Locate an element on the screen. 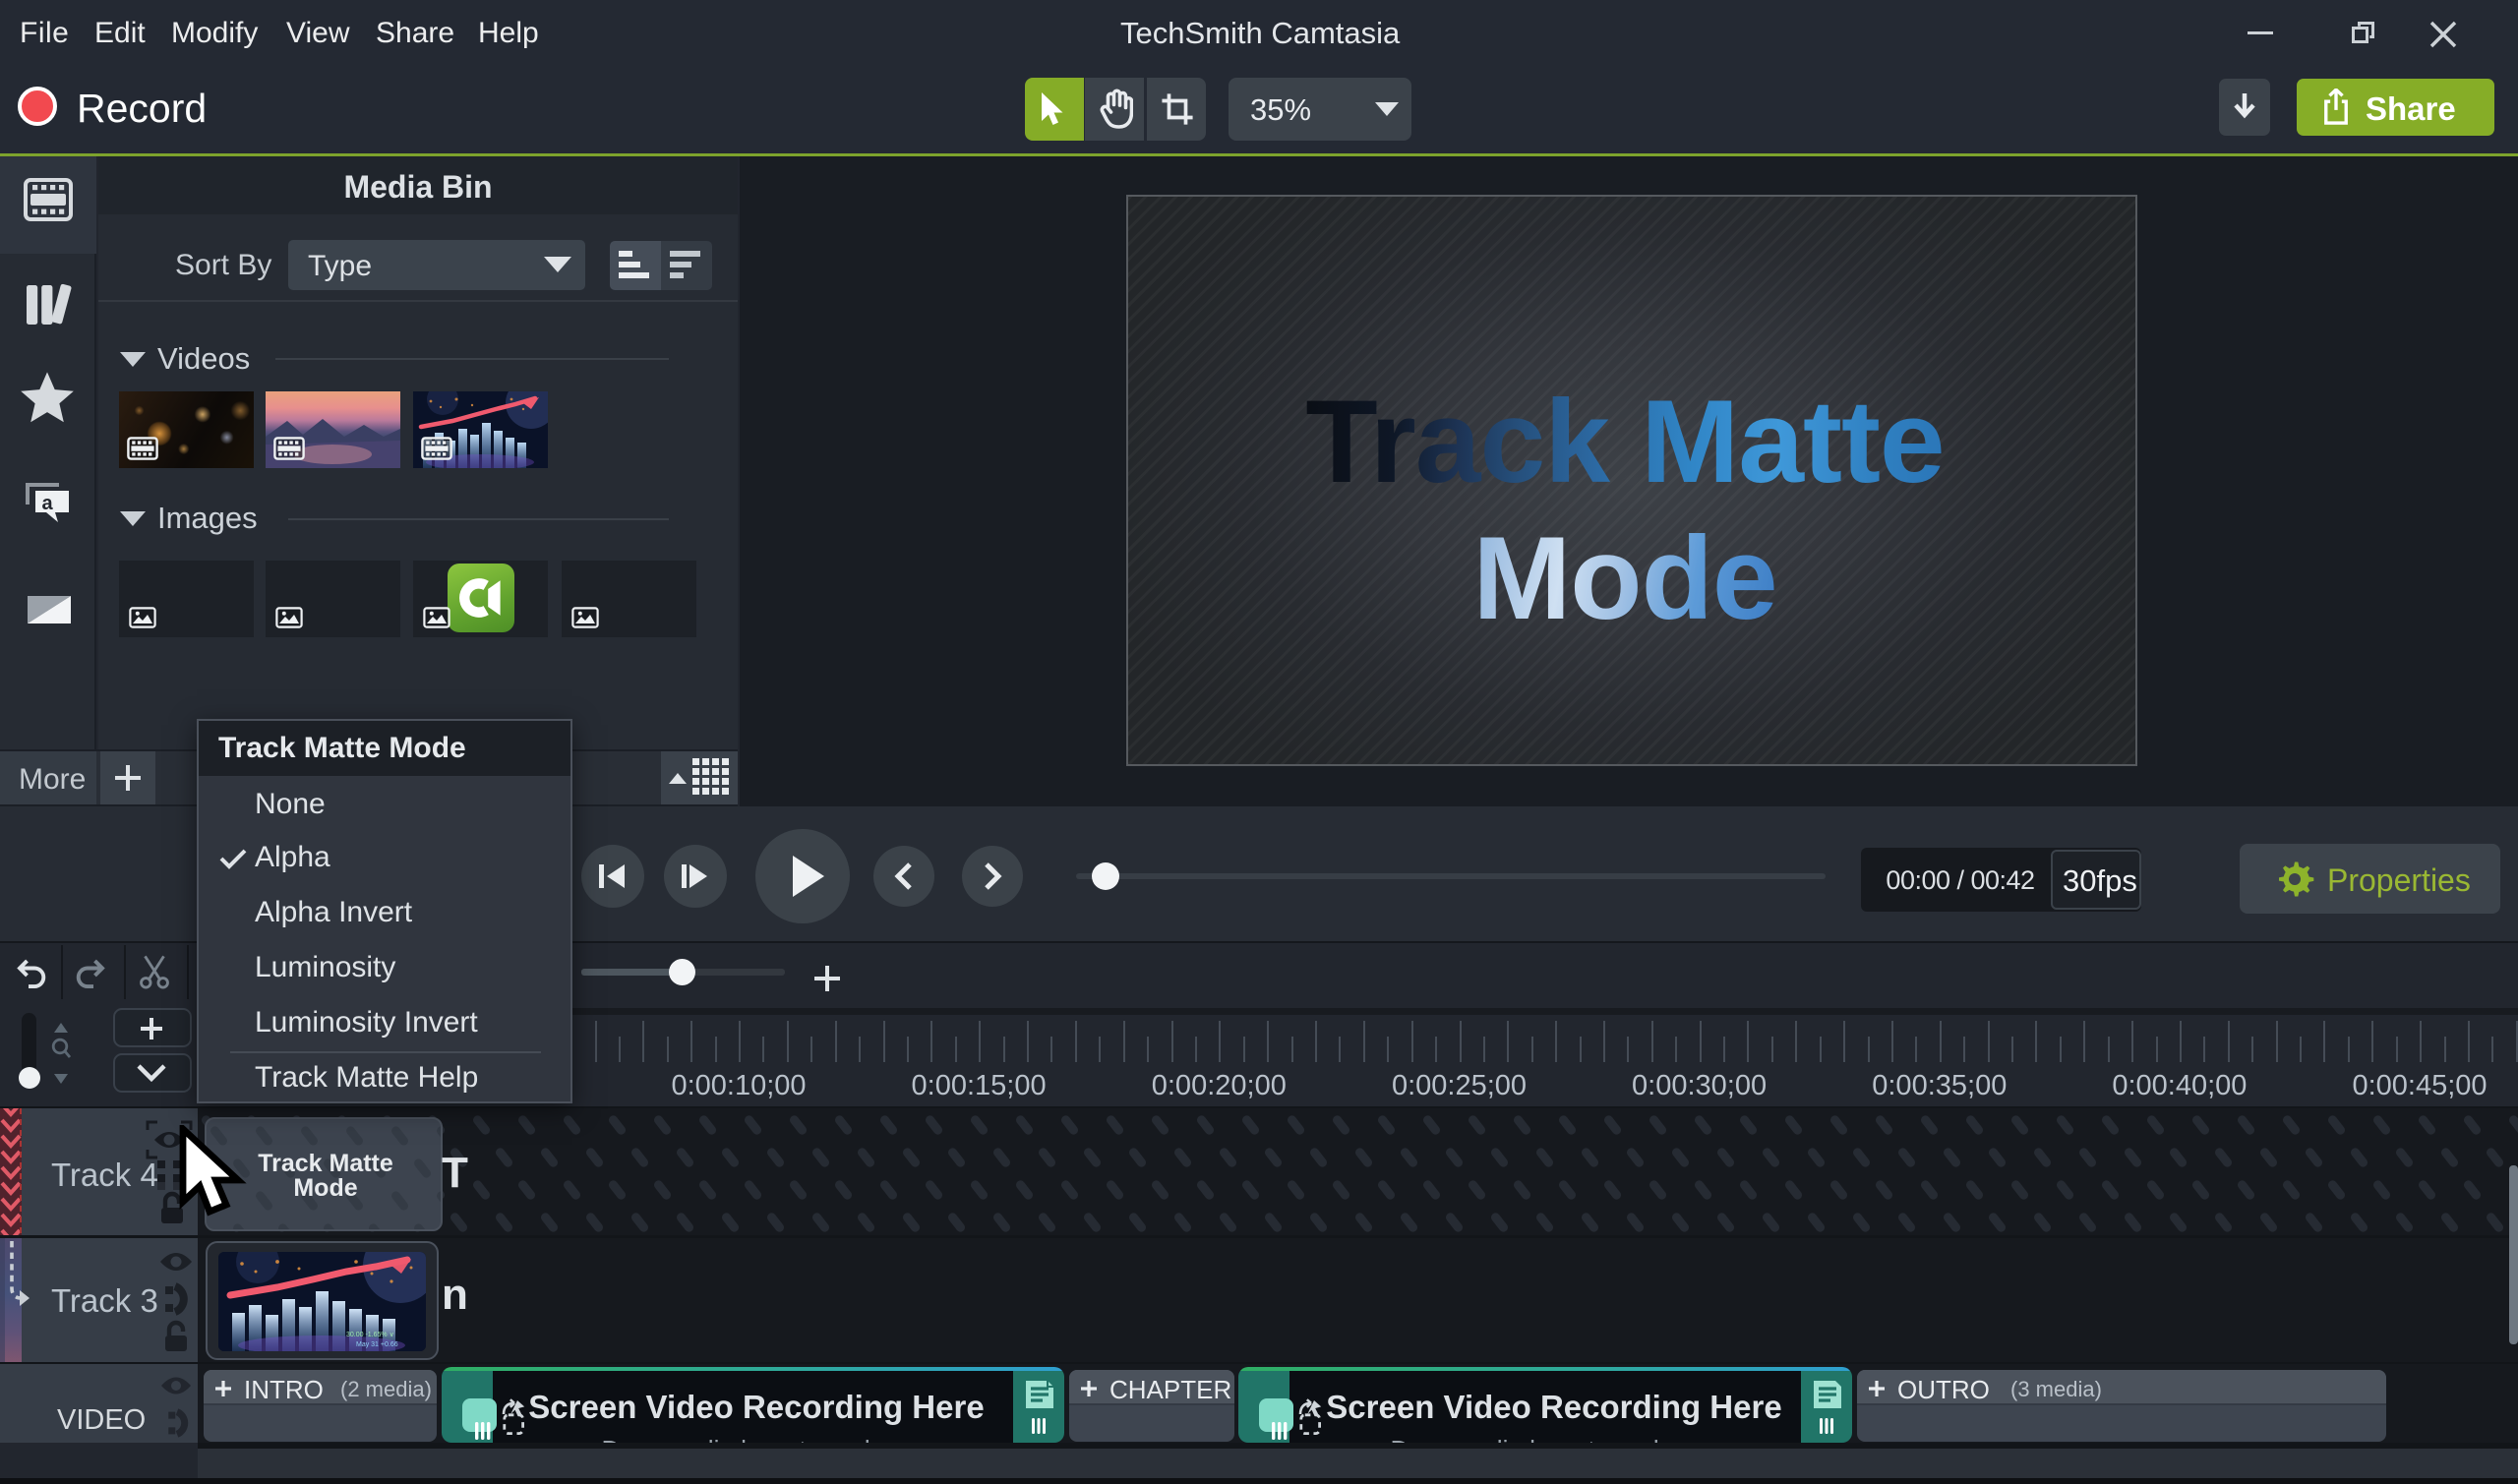  svg-text: a is located at coordinates (47, 504).